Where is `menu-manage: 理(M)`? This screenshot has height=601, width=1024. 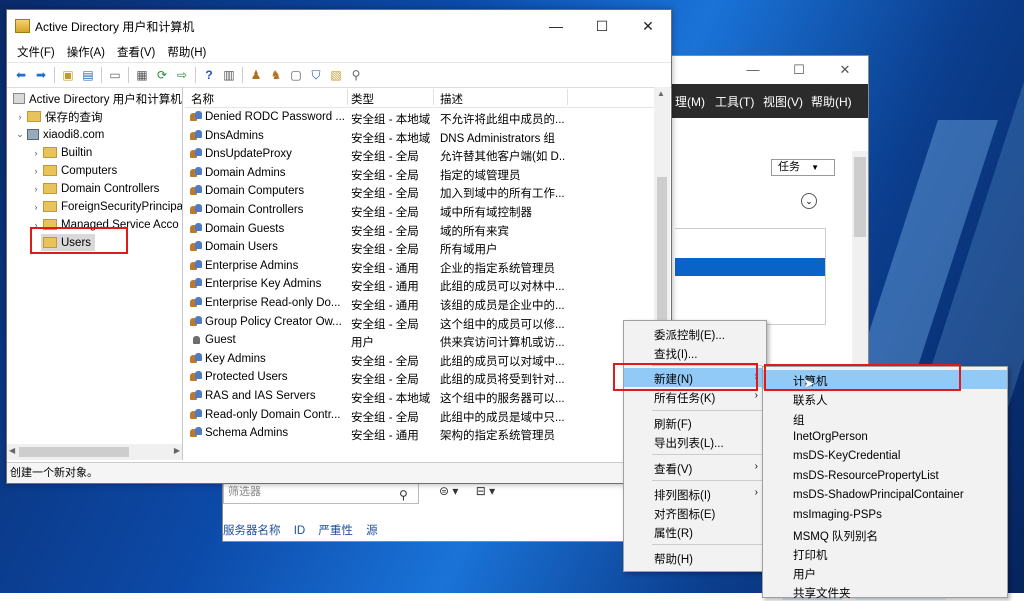
menu-manage: 理(M) is located at coordinates (690, 101).